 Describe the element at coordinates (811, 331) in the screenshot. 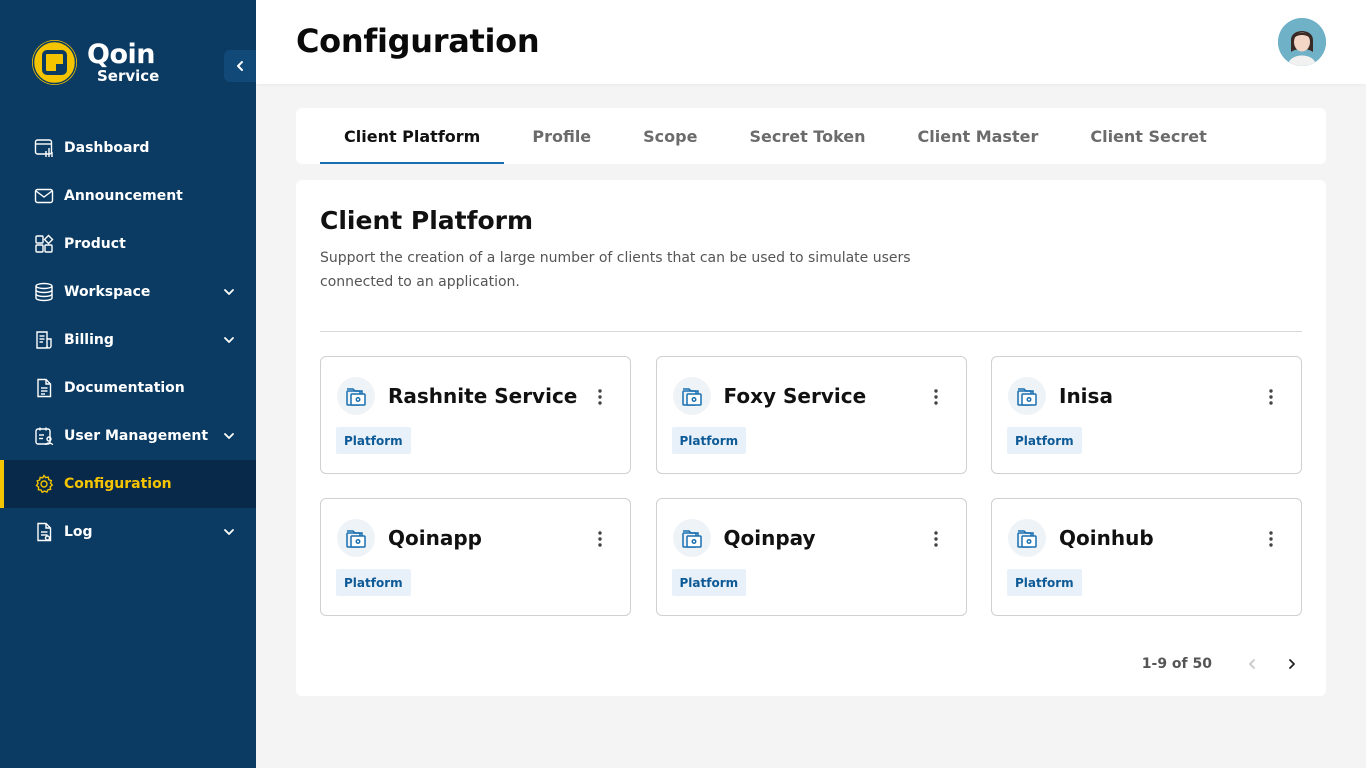

I see `divider` at that location.